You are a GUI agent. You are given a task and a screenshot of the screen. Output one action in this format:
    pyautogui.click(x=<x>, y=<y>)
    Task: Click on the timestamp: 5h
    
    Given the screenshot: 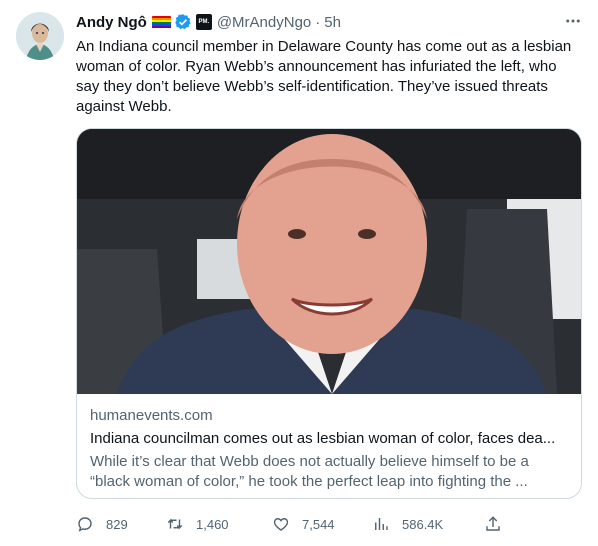 What is the action you would take?
    pyautogui.click(x=332, y=22)
    